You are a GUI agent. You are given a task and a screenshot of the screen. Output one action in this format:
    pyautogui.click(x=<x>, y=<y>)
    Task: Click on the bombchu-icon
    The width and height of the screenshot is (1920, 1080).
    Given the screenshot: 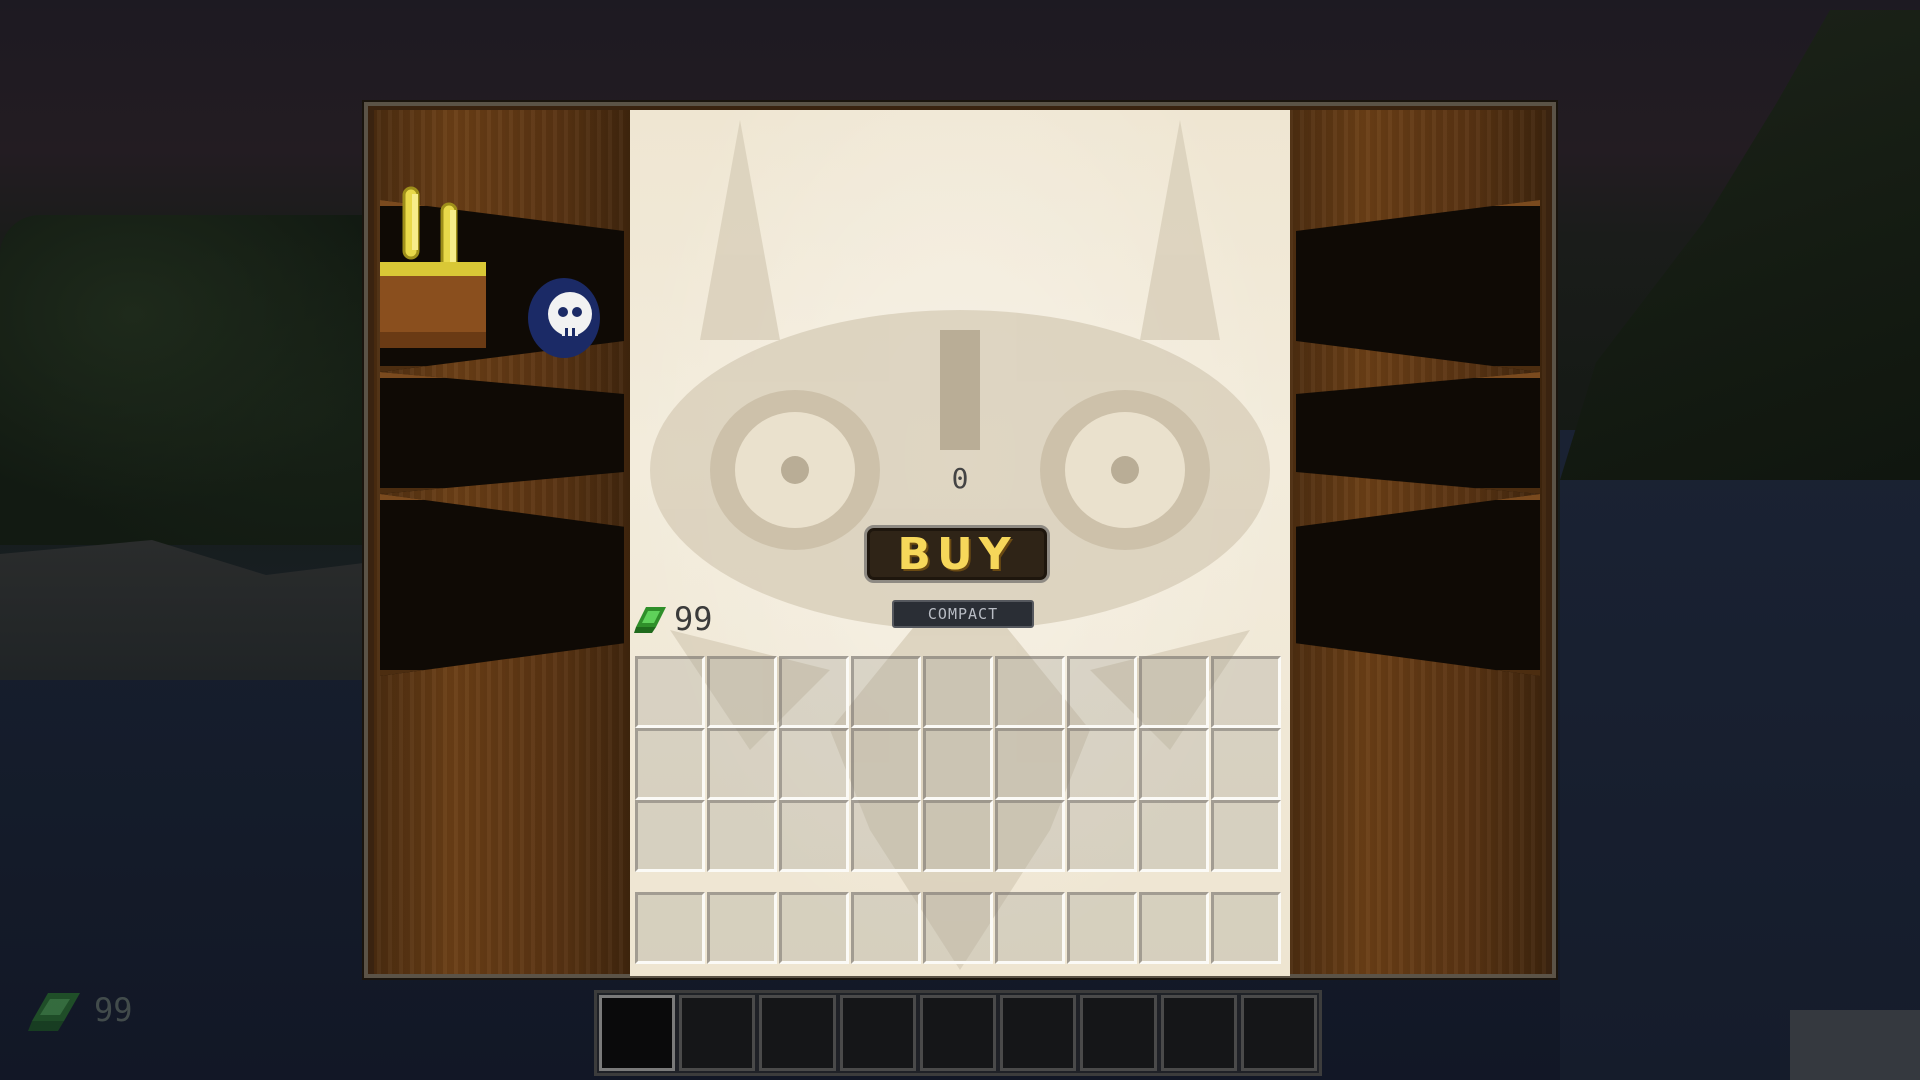 What is the action you would take?
    pyautogui.click(x=562, y=315)
    